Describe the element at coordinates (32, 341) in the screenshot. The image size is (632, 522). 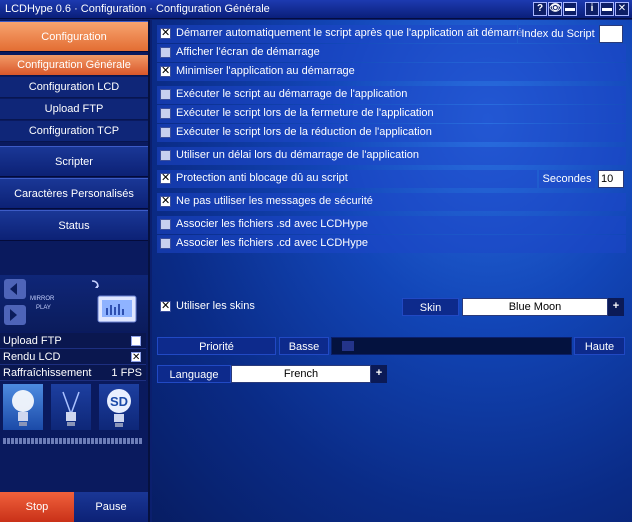
I see `status-upload-ftp-label: Upload FTP` at that location.